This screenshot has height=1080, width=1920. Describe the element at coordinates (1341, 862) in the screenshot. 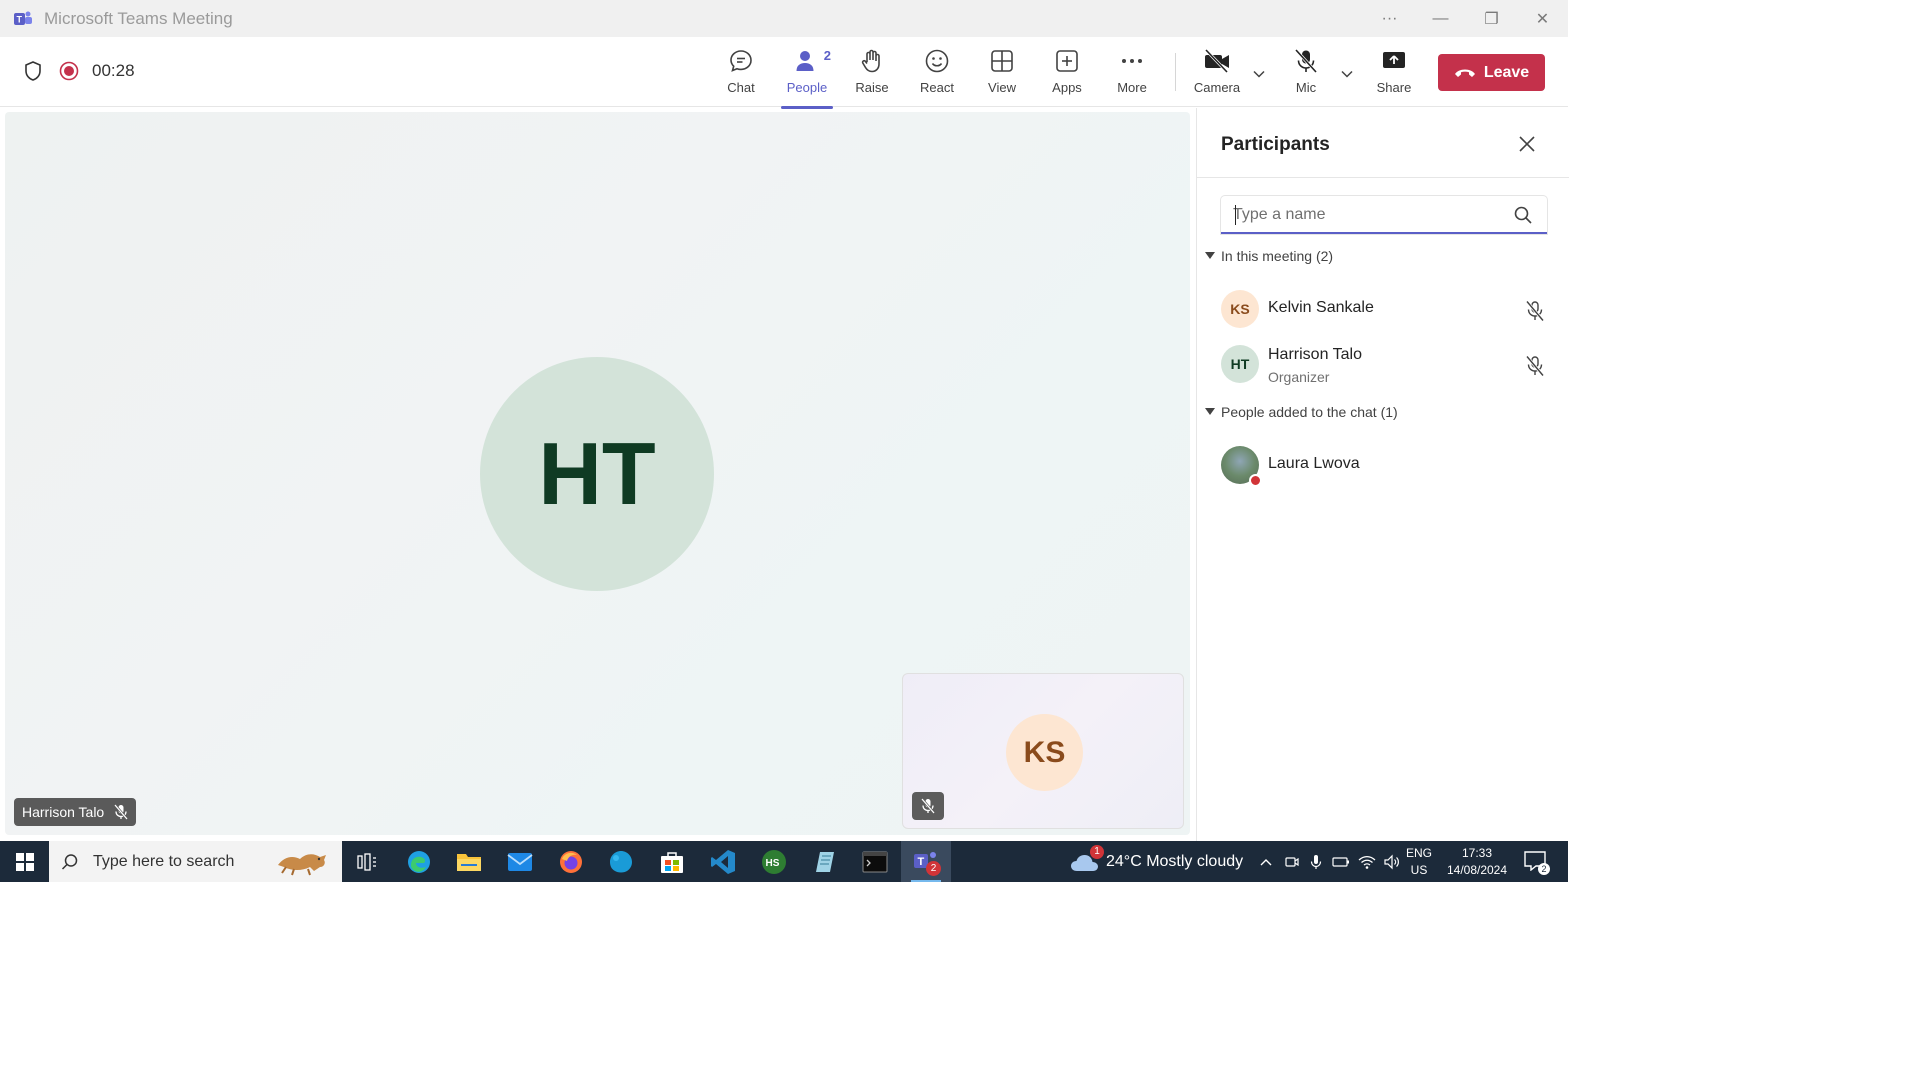

I see `battery-icon` at that location.